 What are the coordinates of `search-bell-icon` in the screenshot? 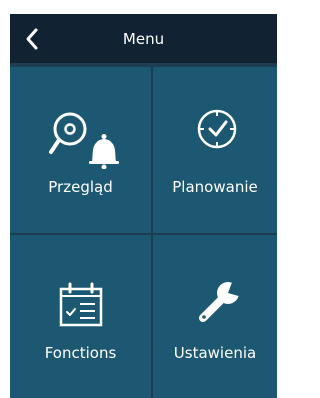 It's located at (84, 140).